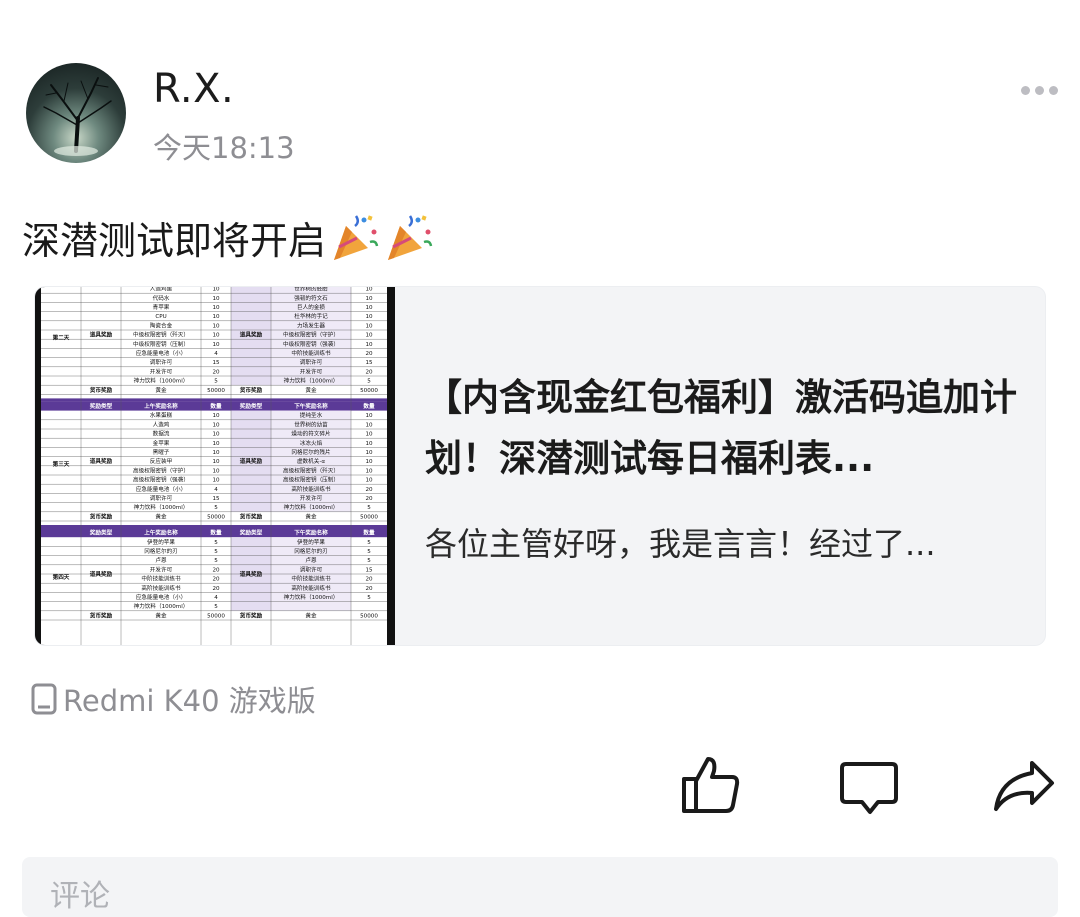 The width and height of the screenshot is (1080, 917). What do you see at coordinates (311, 353) in the screenshot?
I see `sheet-cell-text: 中阶技能训练书` at bounding box center [311, 353].